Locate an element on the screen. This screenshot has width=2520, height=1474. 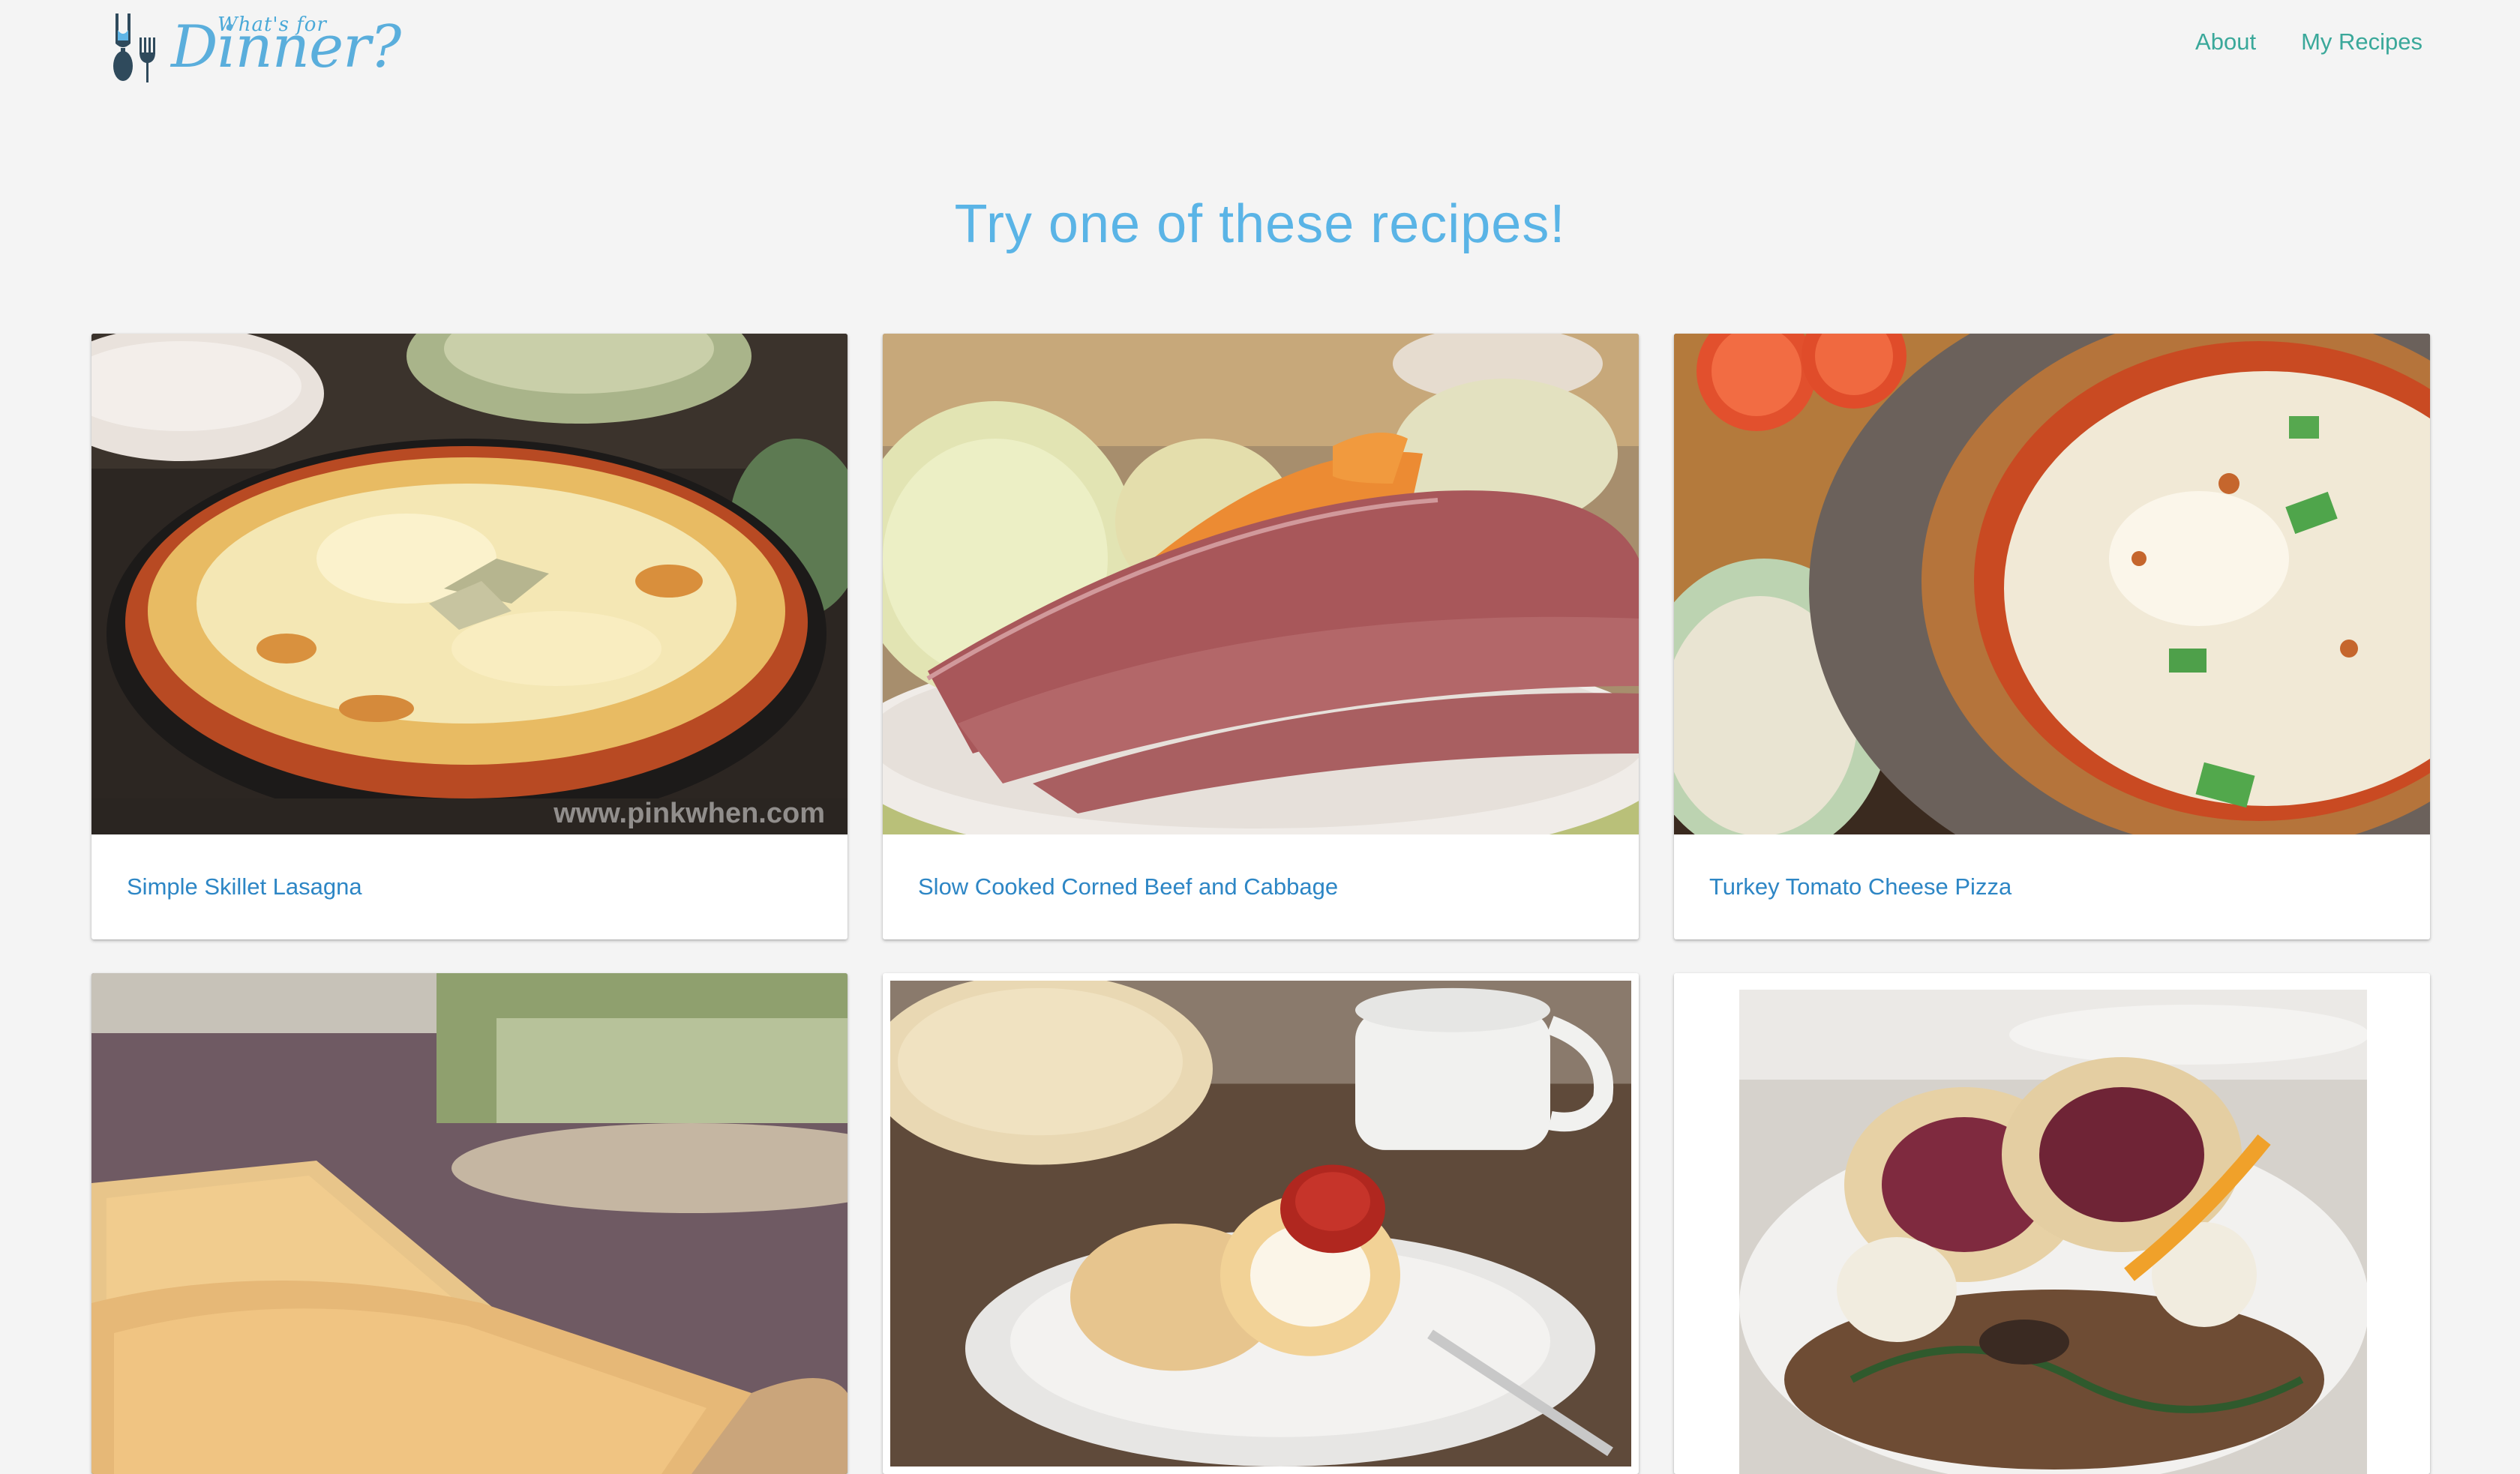
corned-beef-photo is located at coordinates (1261, 584).